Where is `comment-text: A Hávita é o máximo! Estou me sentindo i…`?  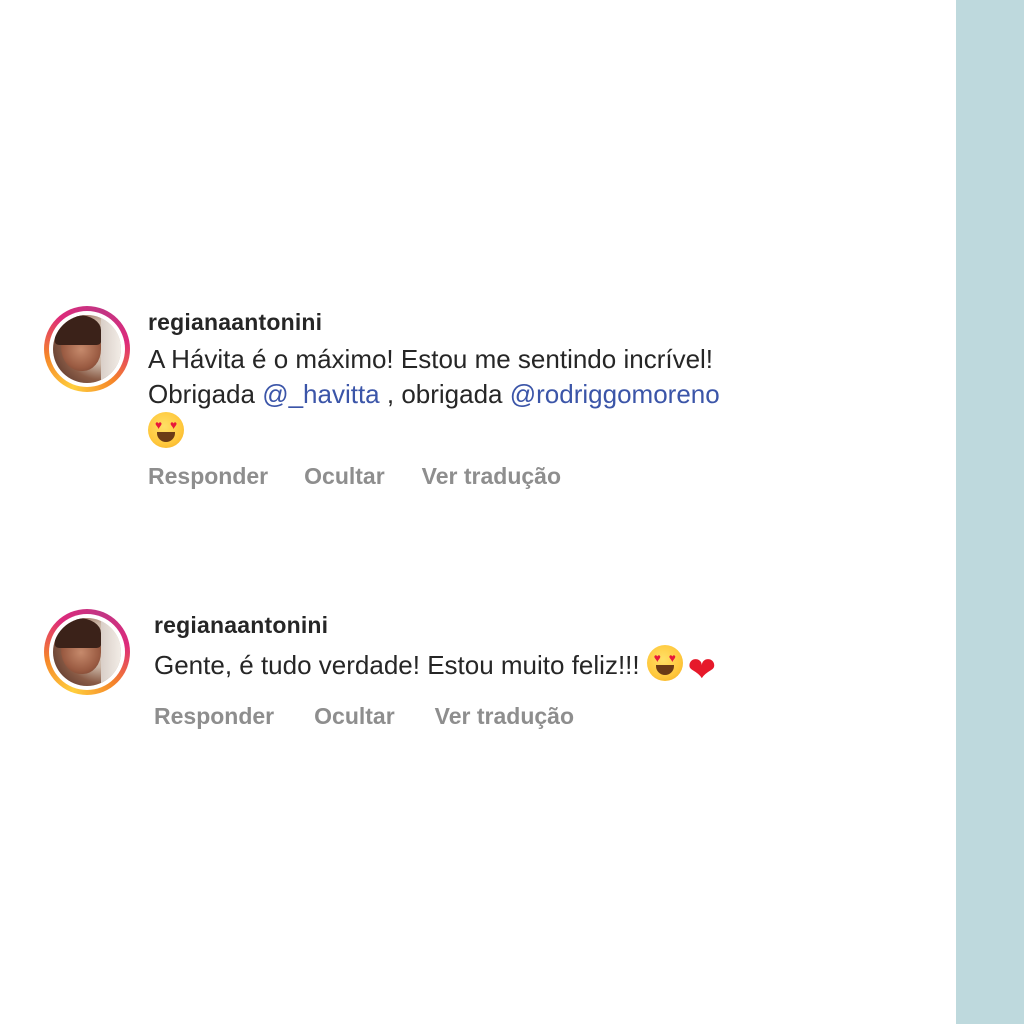
comment-text: A Hávita é o máximo! Estou me sentindo i… is located at coordinates (538, 396).